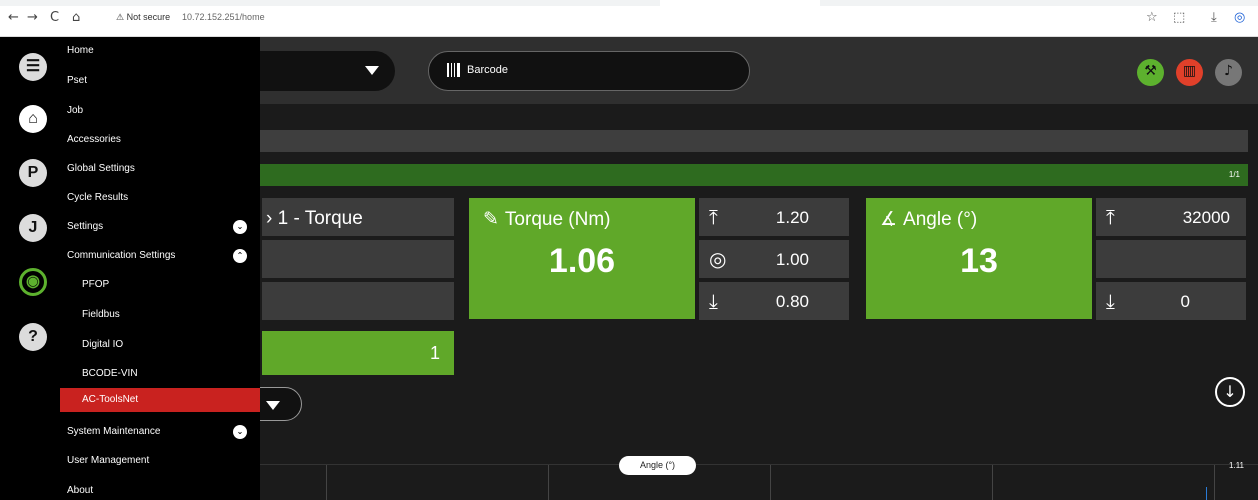 The image size is (1258, 500). I want to click on sidebar-item-bcode-vin: BCODE-VIN, so click(110, 374).